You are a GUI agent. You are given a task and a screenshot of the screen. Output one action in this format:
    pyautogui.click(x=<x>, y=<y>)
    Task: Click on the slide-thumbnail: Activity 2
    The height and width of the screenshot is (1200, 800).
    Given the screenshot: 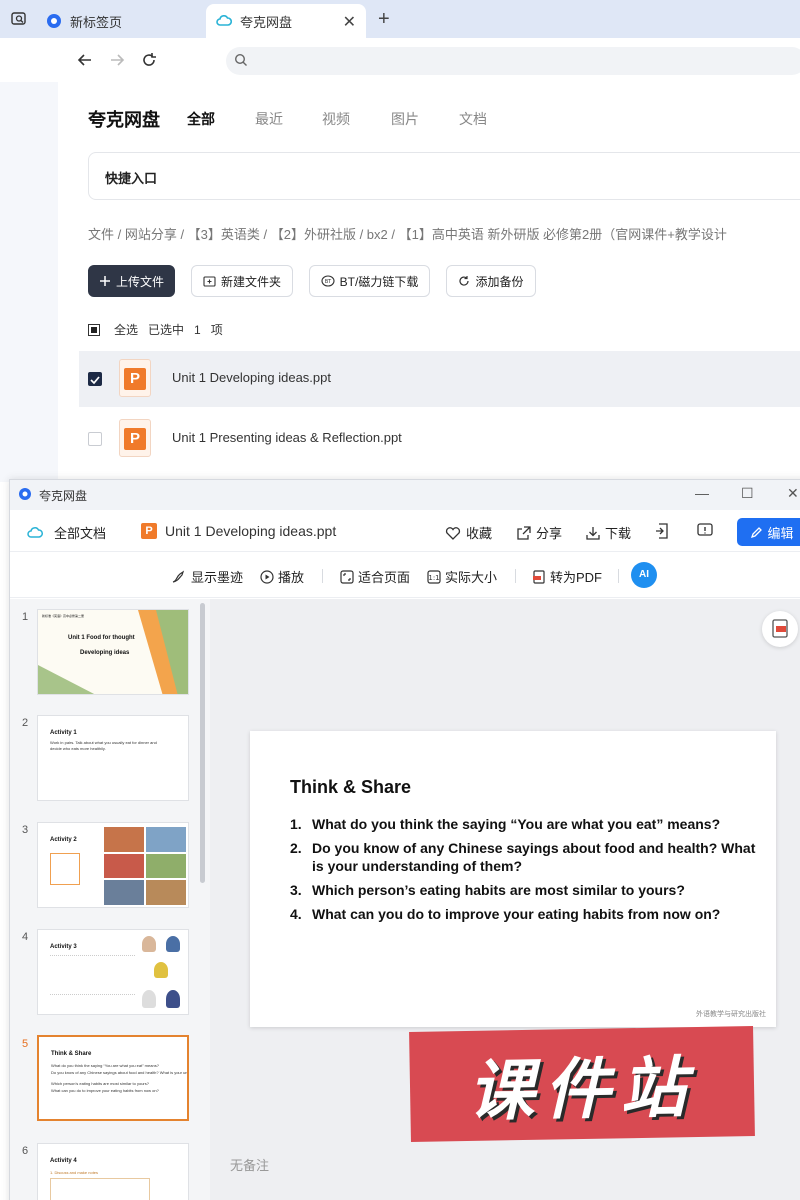 What is the action you would take?
    pyautogui.click(x=113, y=865)
    